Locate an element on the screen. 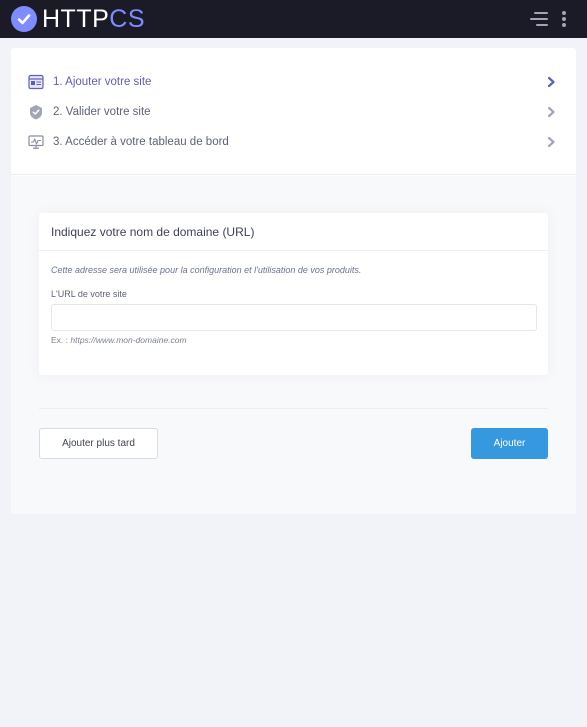 The width and height of the screenshot is (587, 727). brand-name-part1: HTTP is located at coordinates (76, 18).